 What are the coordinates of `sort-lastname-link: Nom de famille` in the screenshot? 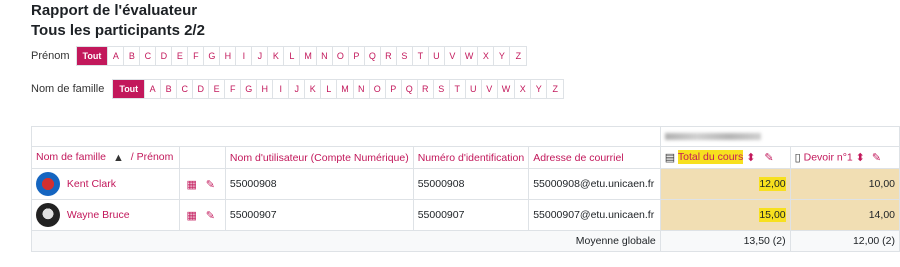 It's located at (71, 157).